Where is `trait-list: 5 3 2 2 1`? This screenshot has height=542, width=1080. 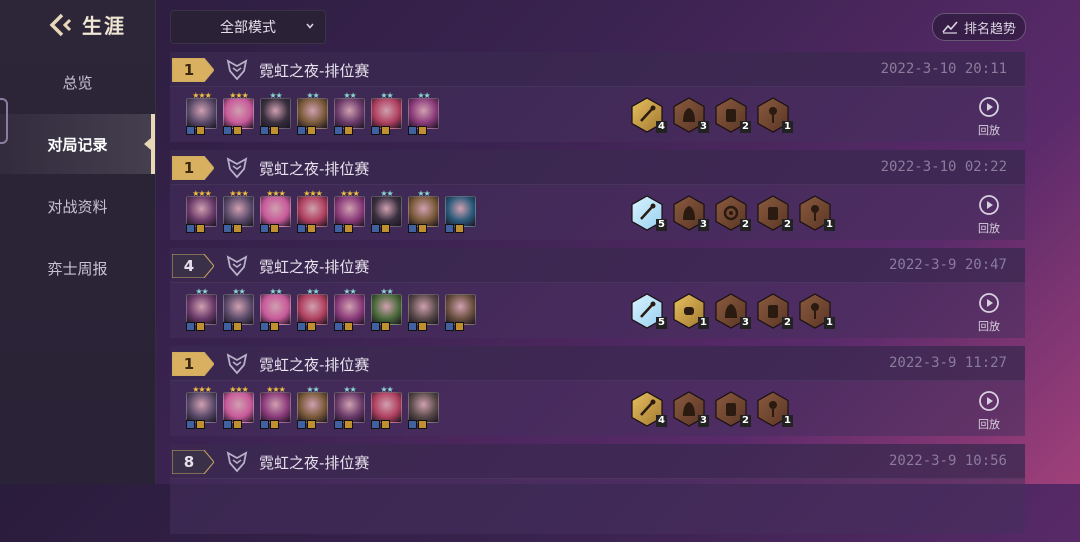
trait-list: 5 3 2 2 1 is located at coordinates (732, 213).